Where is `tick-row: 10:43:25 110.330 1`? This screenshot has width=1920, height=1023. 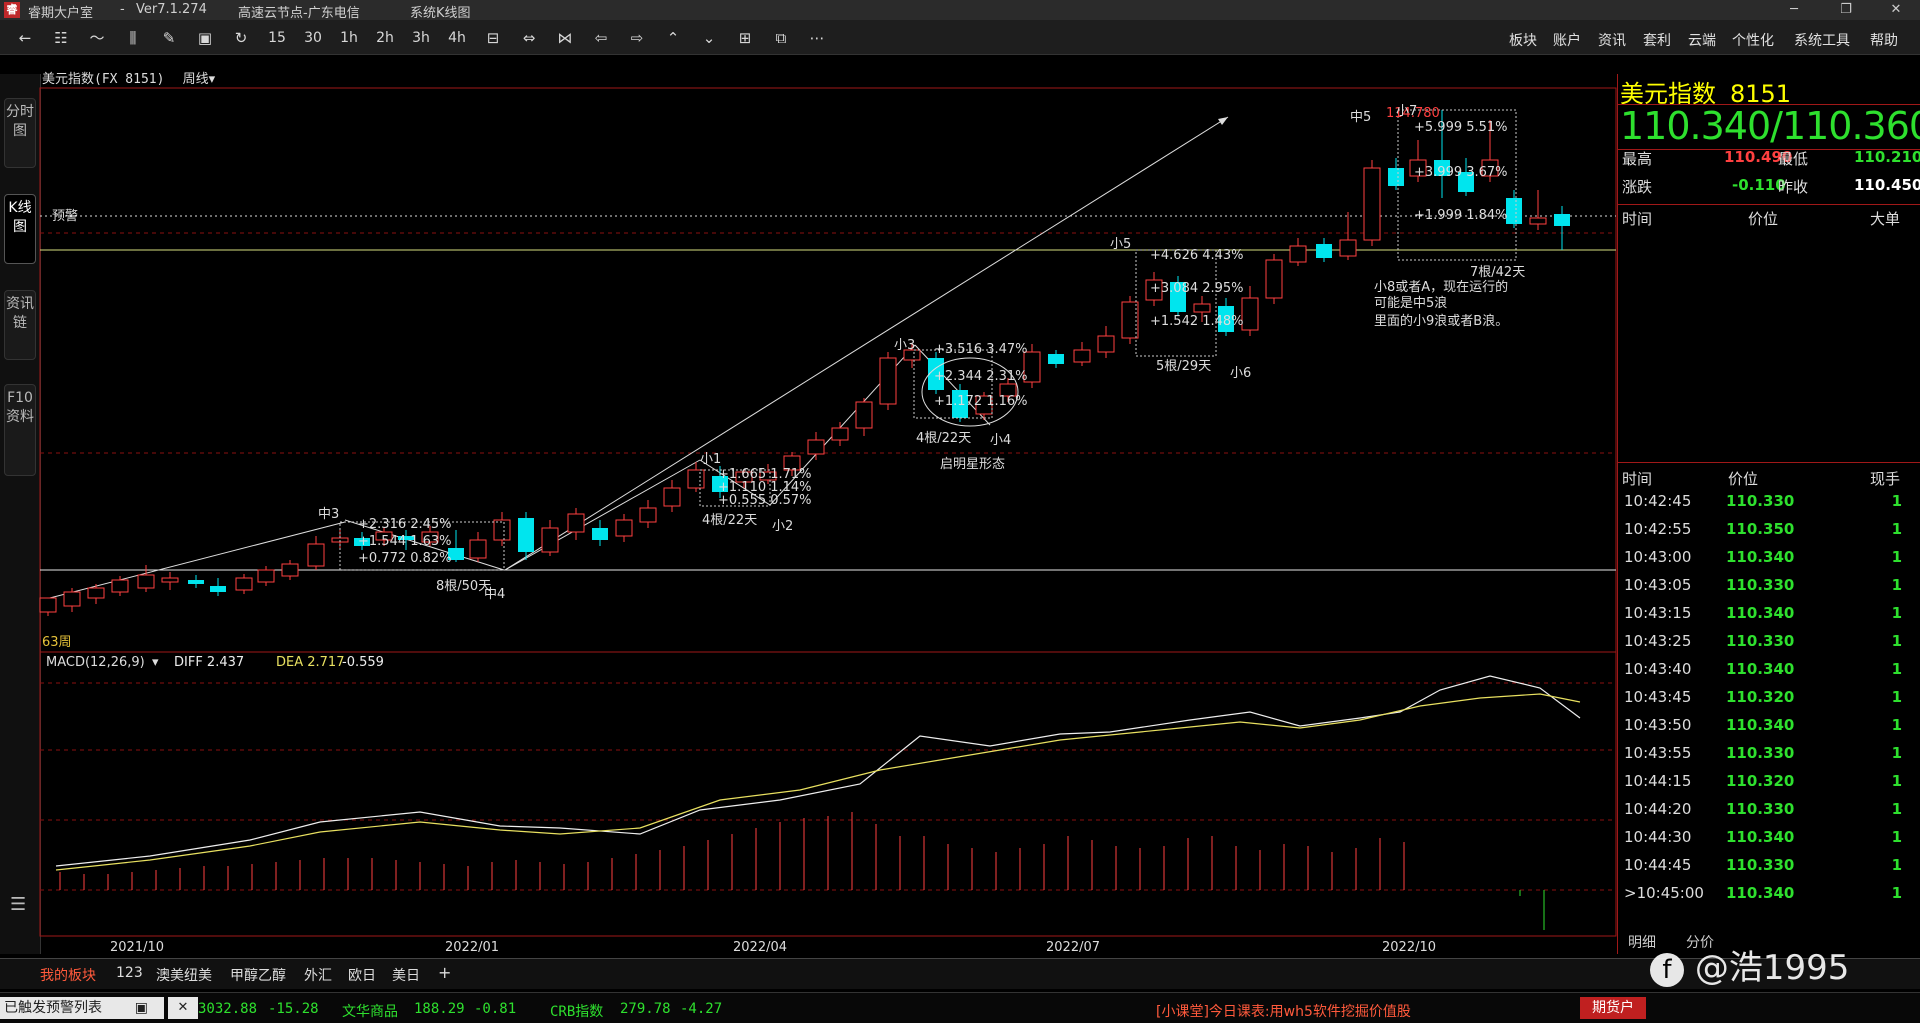 tick-row: 10:43:25 110.330 1 is located at coordinates (1770, 646).